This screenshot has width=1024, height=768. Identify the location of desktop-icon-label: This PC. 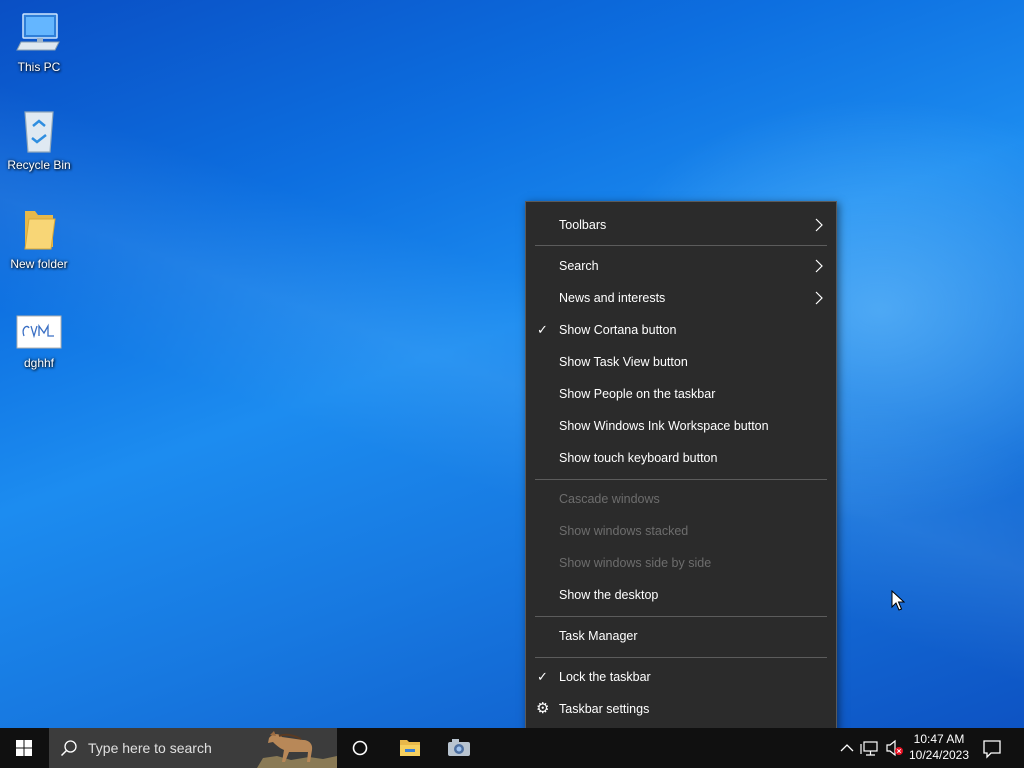
(39, 67).